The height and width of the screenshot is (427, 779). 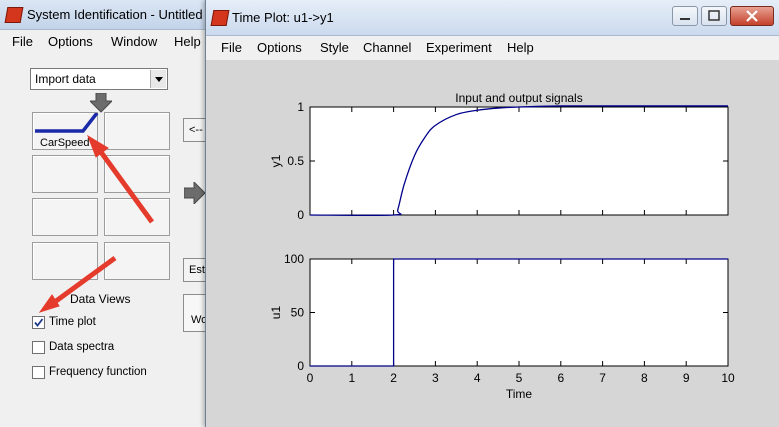 I want to click on y-axis-label: y1, so click(x=276, y=160).